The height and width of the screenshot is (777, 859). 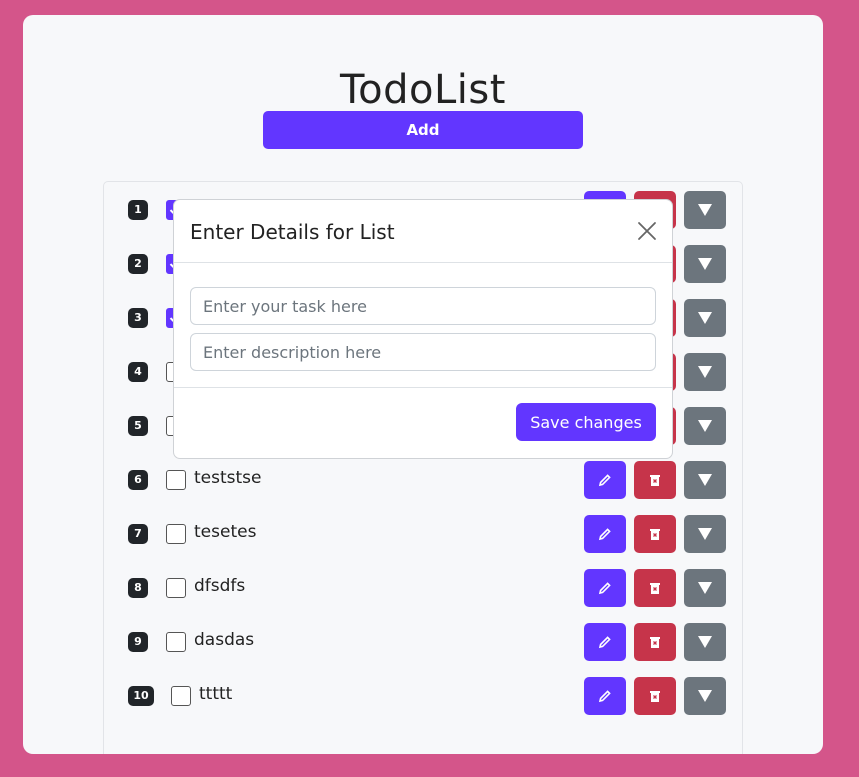 I want to click on task-text: dfsdfs, so click(x=220, y=586).